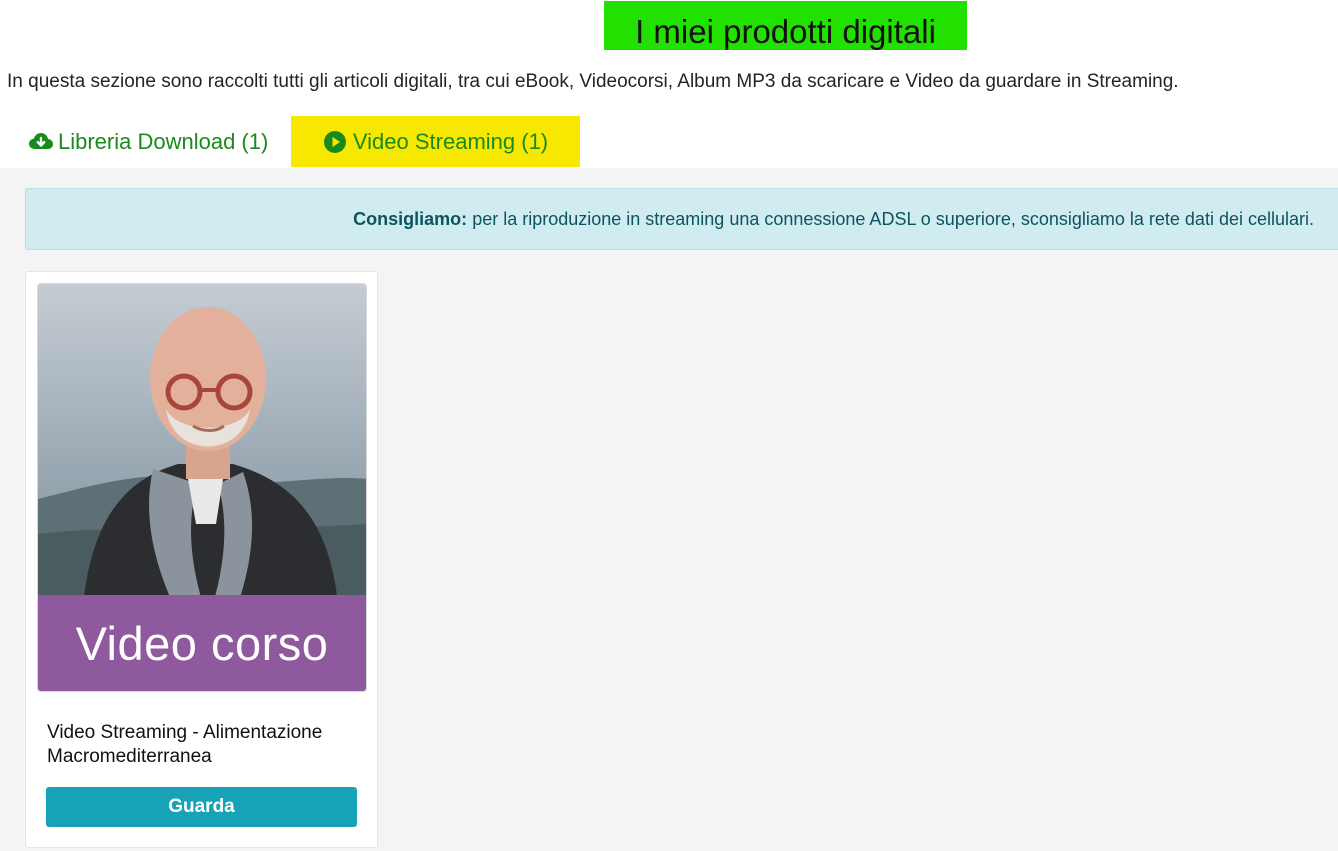 This screenshot has height=851, width=1338. I want to click on page-title: I miei prodotti digitali, so click(785, 31).